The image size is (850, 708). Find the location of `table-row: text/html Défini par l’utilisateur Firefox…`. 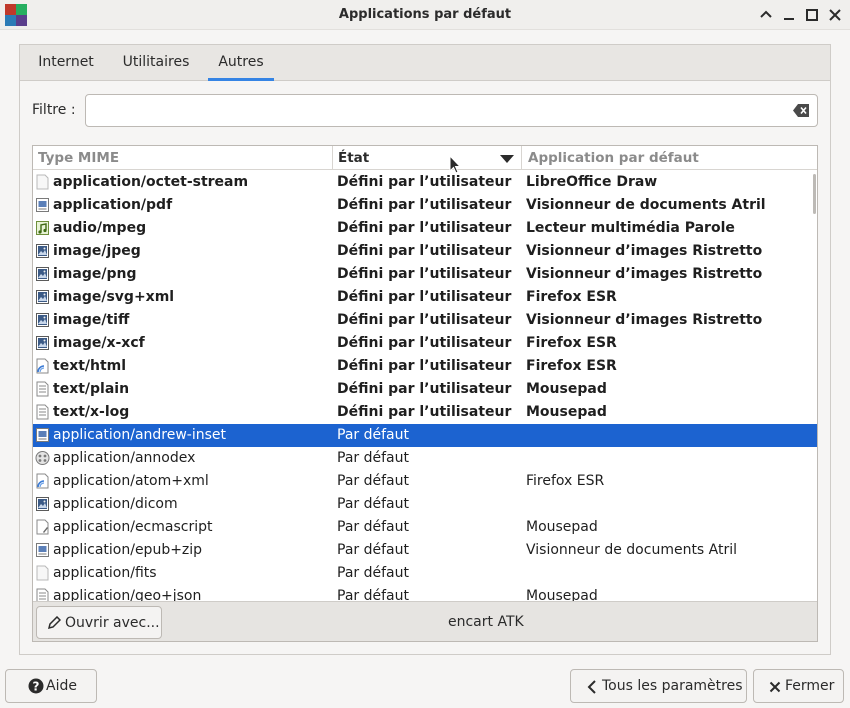

table-row: text/html Défini par l’utilisateur Firefox… is located at coordinates (425, 366).